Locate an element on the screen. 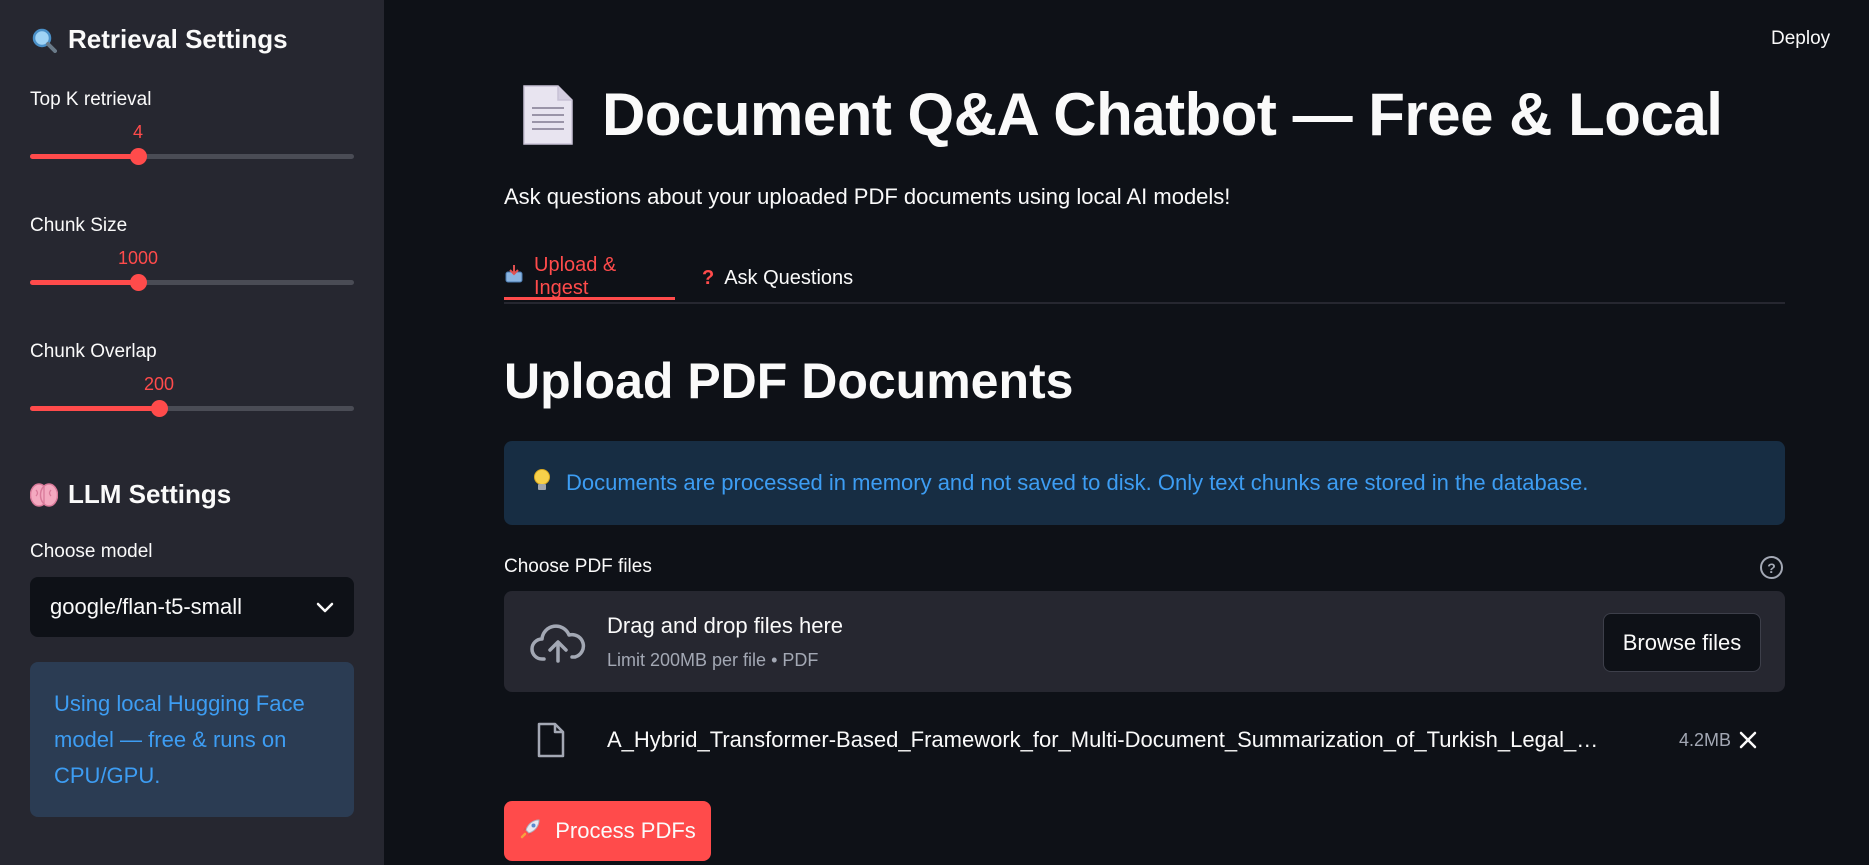 The width and height of the screenshot is (1869, 865). slider-value: 200 is located at coordinates (159, 384).